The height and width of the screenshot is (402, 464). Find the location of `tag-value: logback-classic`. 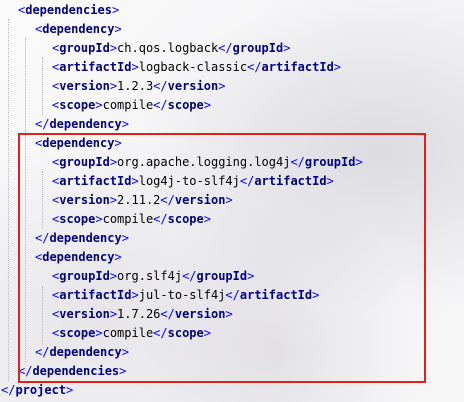

tag-value: logback-classic is located at coordinates (193, 67).